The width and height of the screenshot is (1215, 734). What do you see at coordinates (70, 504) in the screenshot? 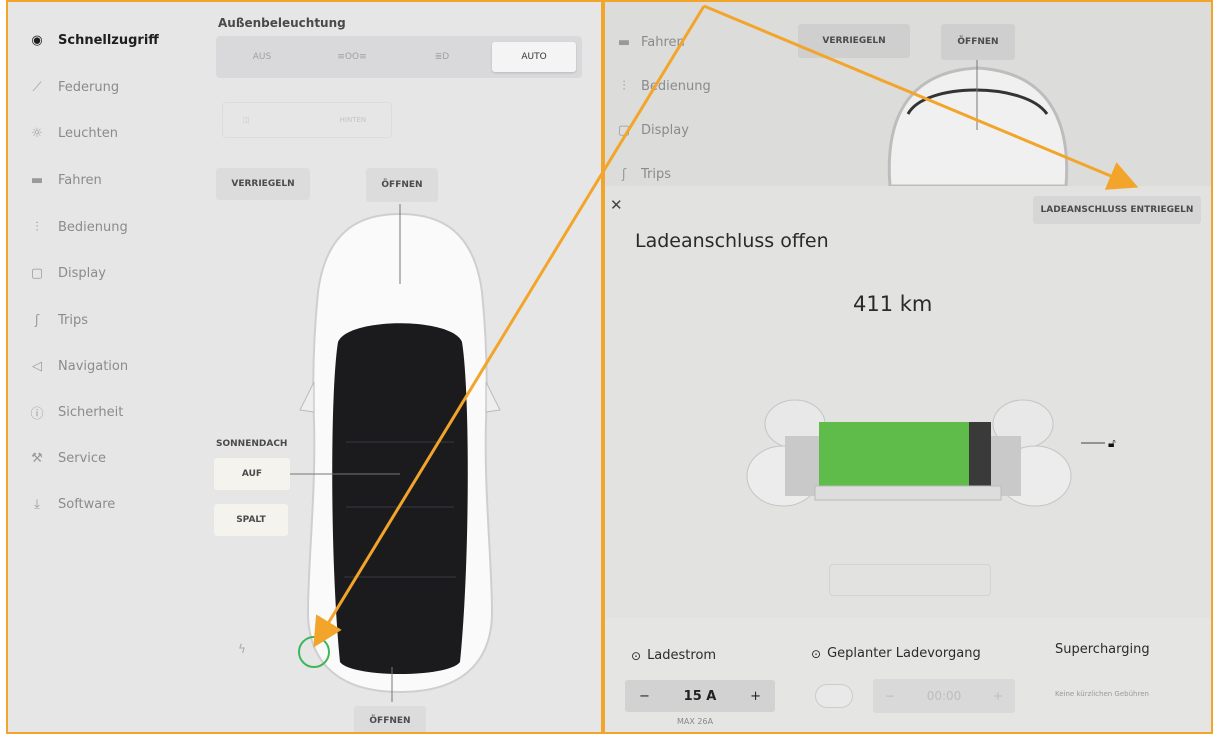
I see `sidebar-item-software: ⤓ Software` at bounding box center [70, 504].